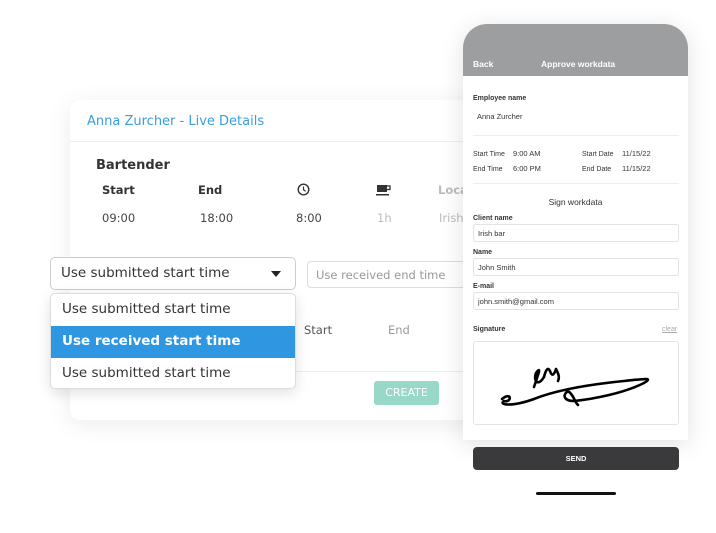 Image resolution: width=716 pixels, height=533 pixels. What do you see at coordinates (173, 373) in the screenshot?
I see `option-submitted-start-2: Use submitted start time` at bounding box center [173, 373].